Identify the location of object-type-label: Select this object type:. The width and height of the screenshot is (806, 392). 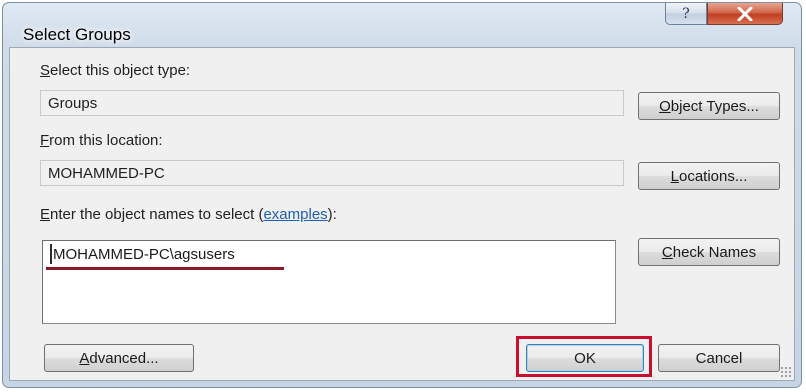
(115, 70).